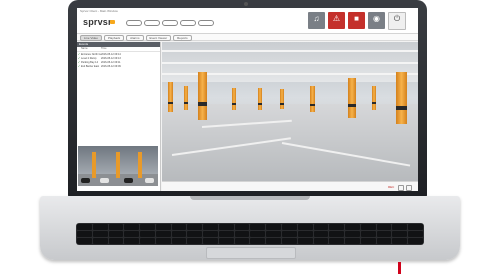  What do you see at coordinates (91, 54) in the screenshot?
I see `event-name: Entrance North Gate` at bounding box center [91, 54].